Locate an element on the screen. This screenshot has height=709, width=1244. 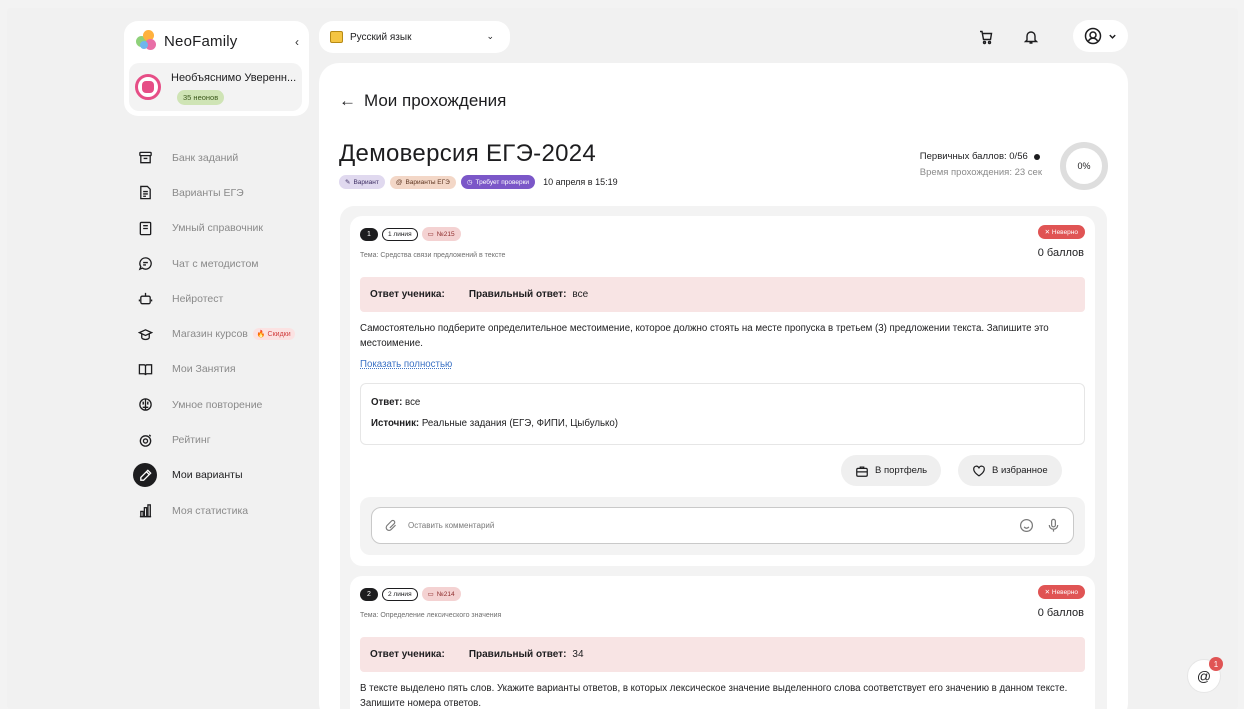
tag-needs-review: ◷ Требует проверки is located at coordinates (498, 182).